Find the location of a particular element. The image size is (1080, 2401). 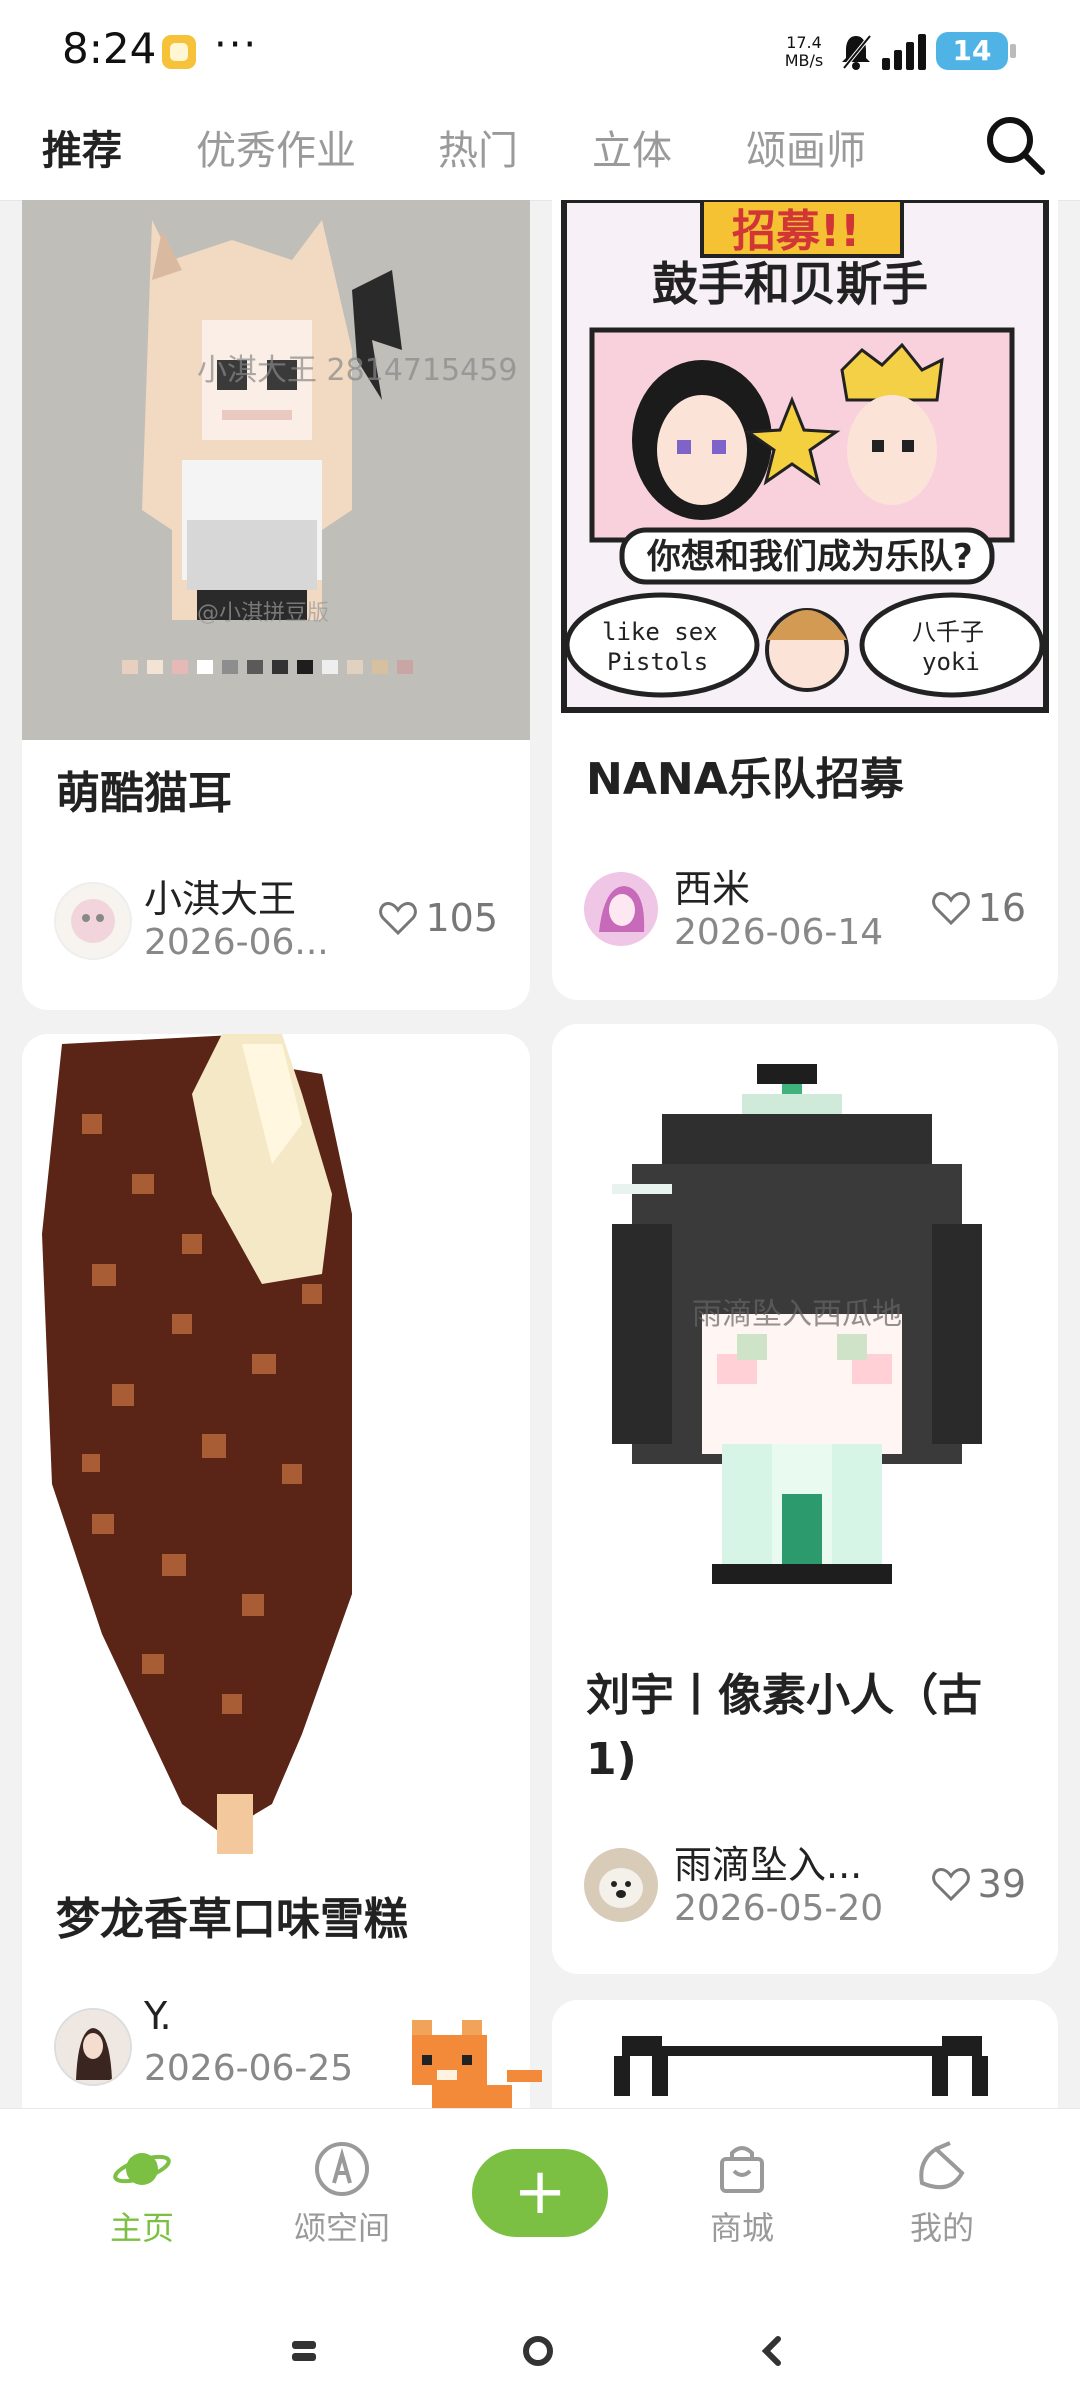

card-title: 梦龙香草口味雪糕 is located at coordinates (232, 1919).